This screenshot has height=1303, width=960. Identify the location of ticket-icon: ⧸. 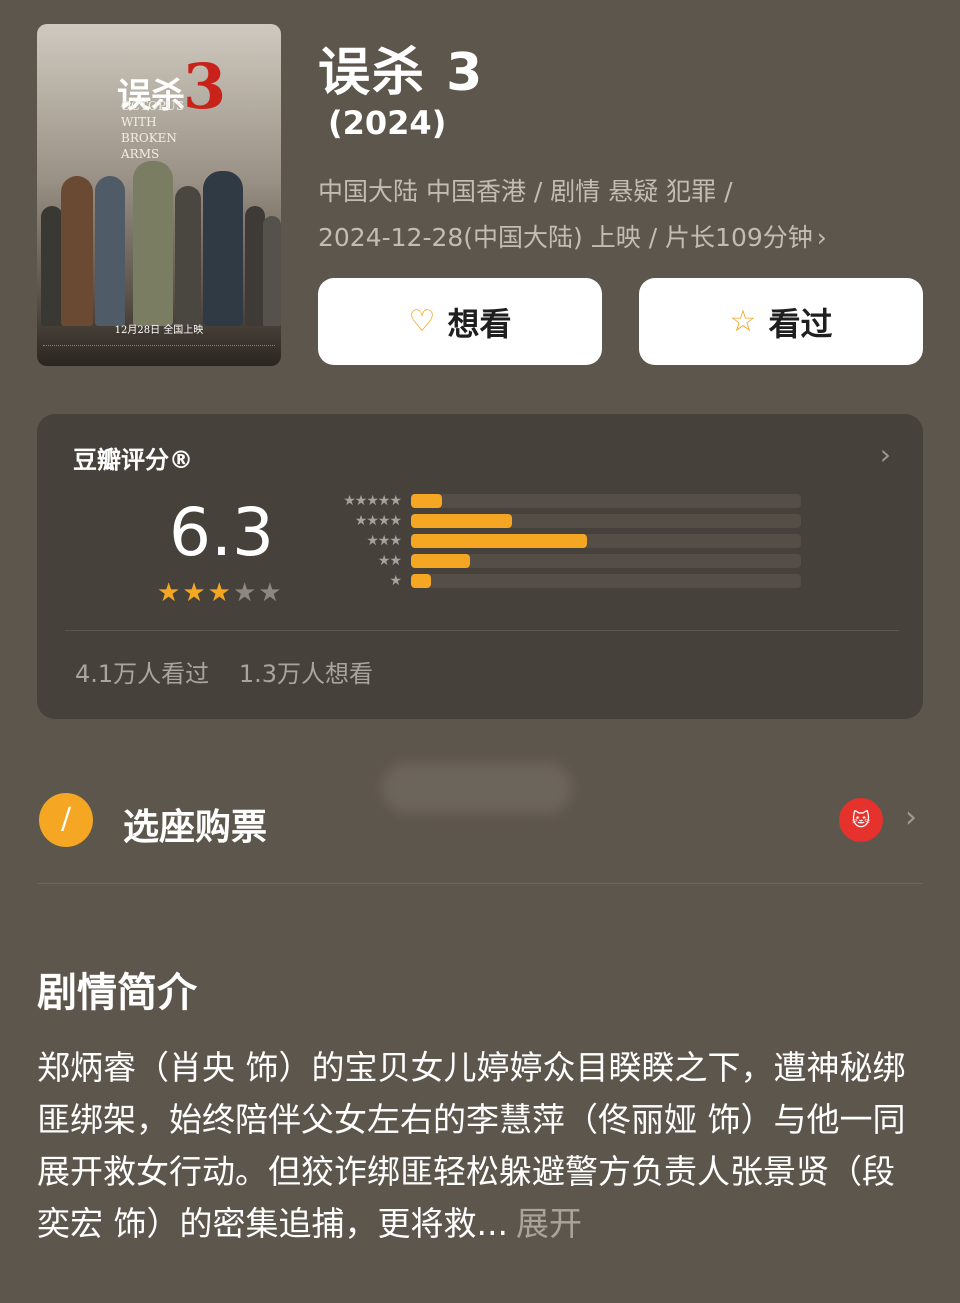
(66, 820).